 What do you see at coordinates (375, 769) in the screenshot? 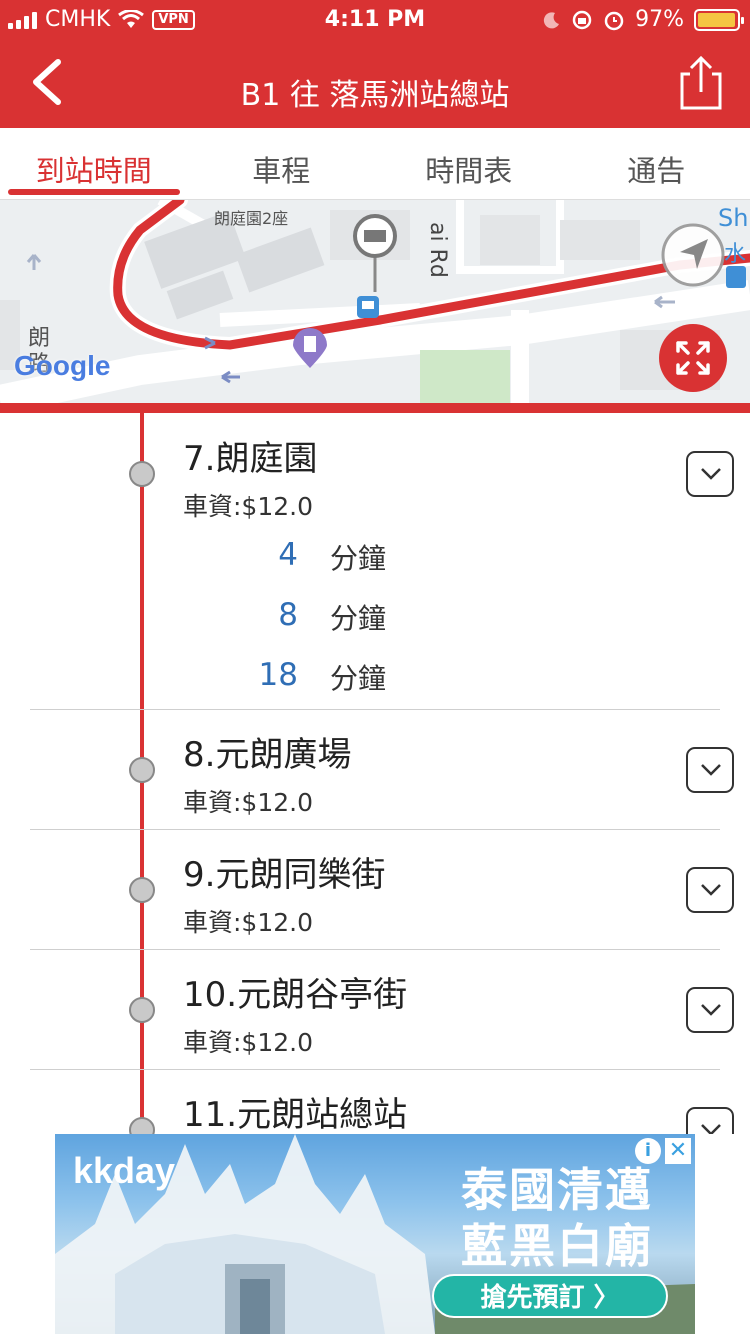
I see `stop-item: 8.元朗廣場 車資:$12.0` at bounding box center [375, 769].